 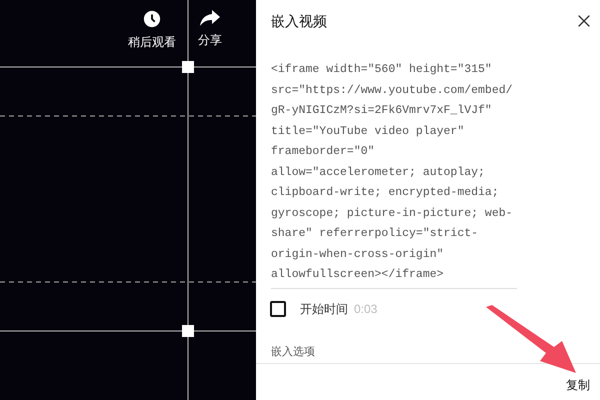 What do you see at coordinates (152, 19) in the screenshot?
I see `clock-icon` at bounding box center [152, 19].